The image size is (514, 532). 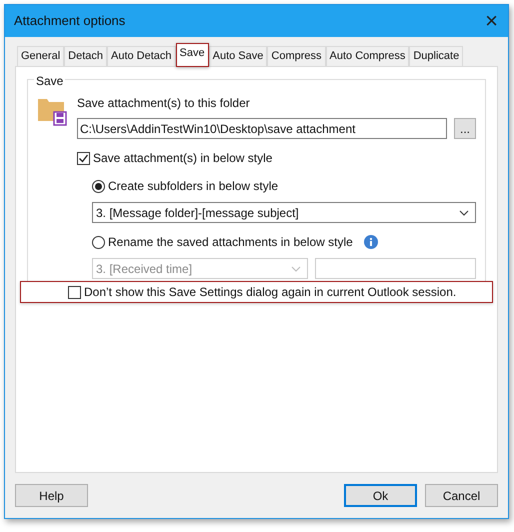 I want to click on folder-icon, so click(x=52, y=111).